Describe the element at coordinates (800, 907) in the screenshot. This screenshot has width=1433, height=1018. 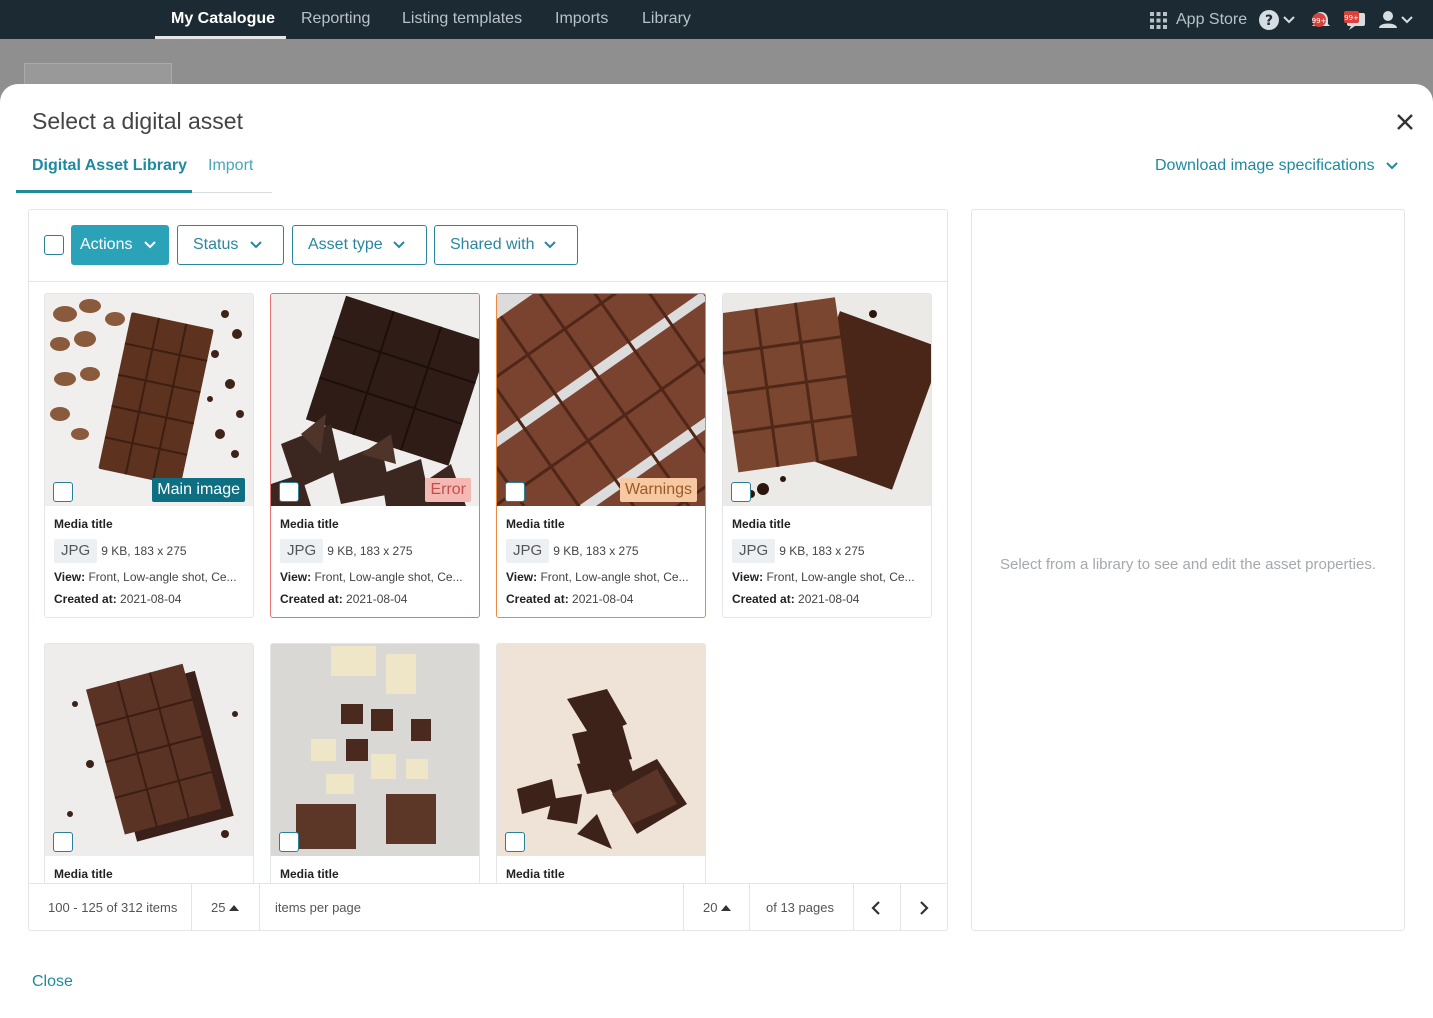
I see `total-pages: of 13 pages` at that location.